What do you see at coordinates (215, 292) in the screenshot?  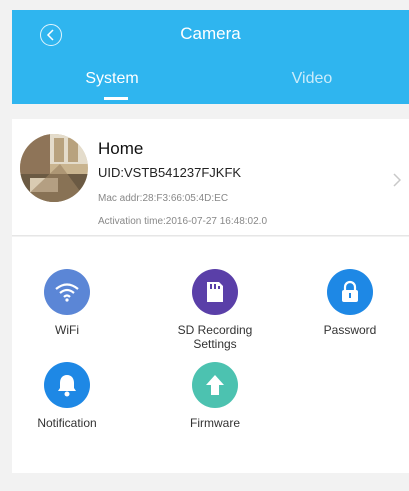 I see `sd-card-icon` at bounding box center [215, 292].